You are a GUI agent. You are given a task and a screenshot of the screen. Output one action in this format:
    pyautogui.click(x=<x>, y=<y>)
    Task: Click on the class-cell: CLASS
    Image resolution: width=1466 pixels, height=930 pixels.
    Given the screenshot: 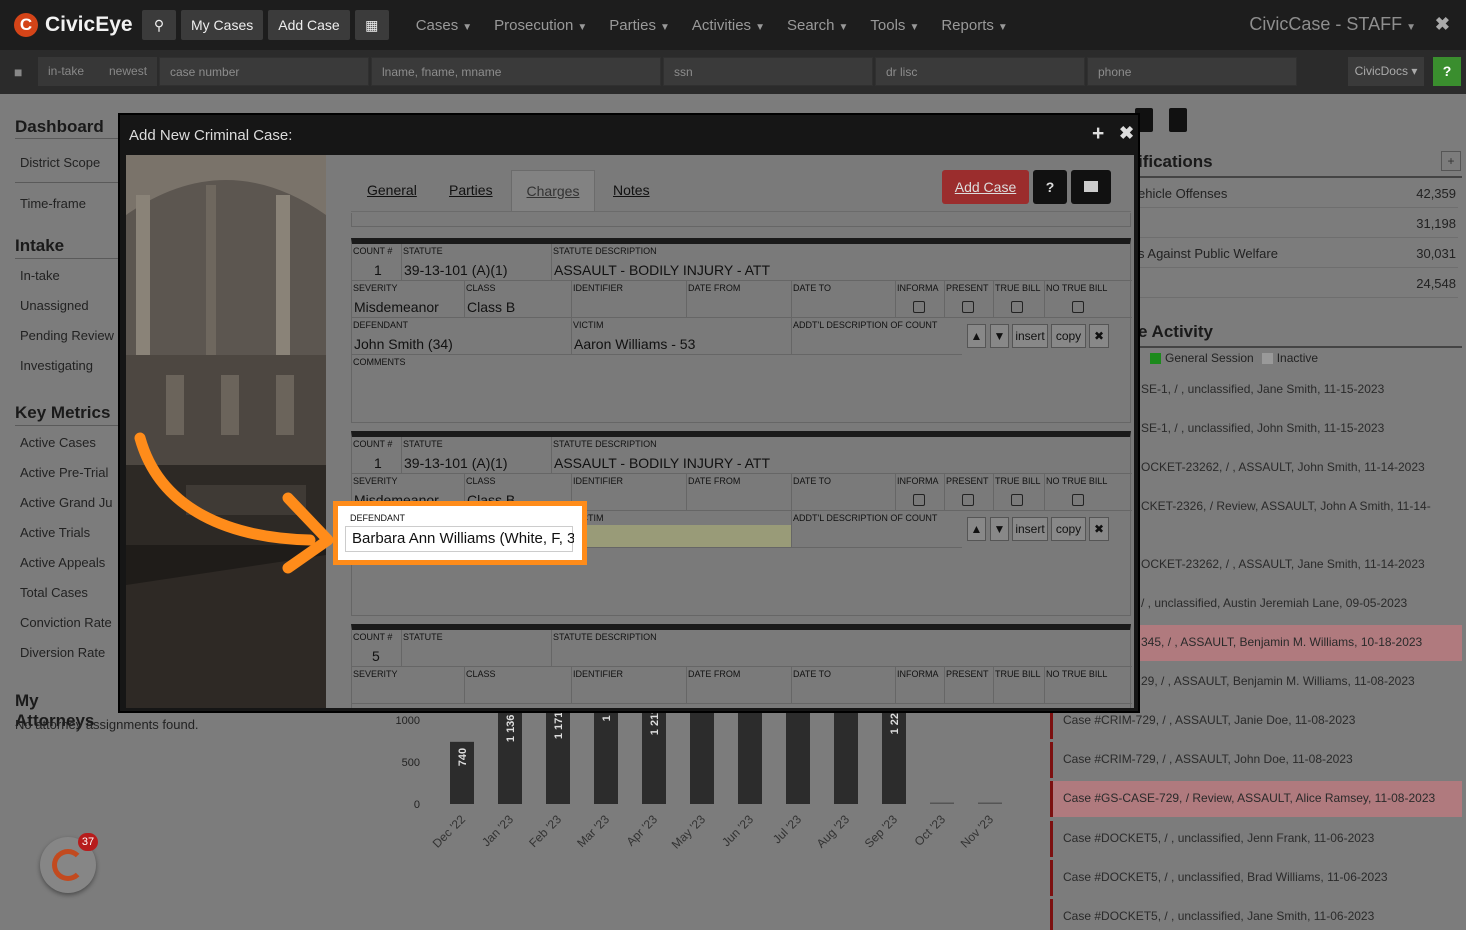 What is the action you would take?
    pyautogui.click(x=518, y=685)
    